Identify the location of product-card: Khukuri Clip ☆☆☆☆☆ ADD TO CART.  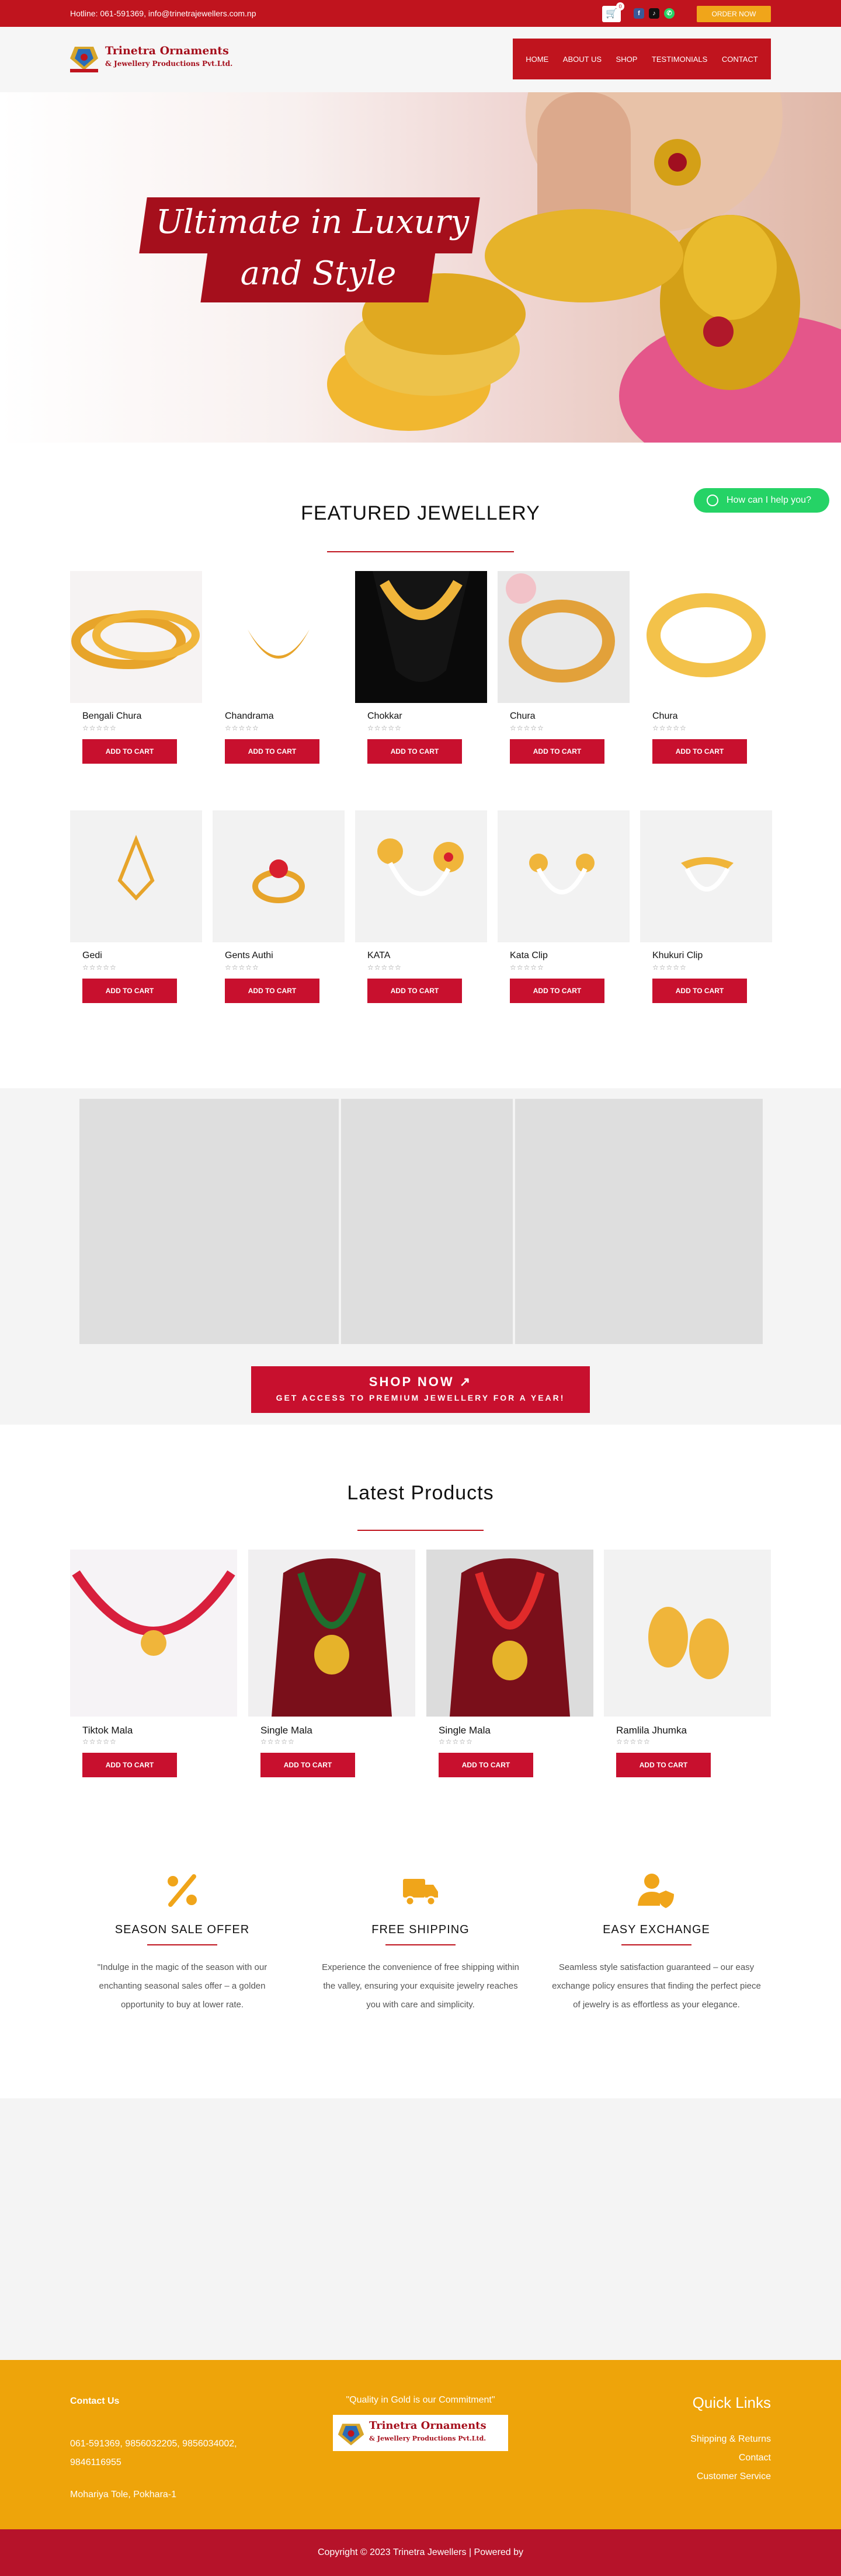
(706, 906).